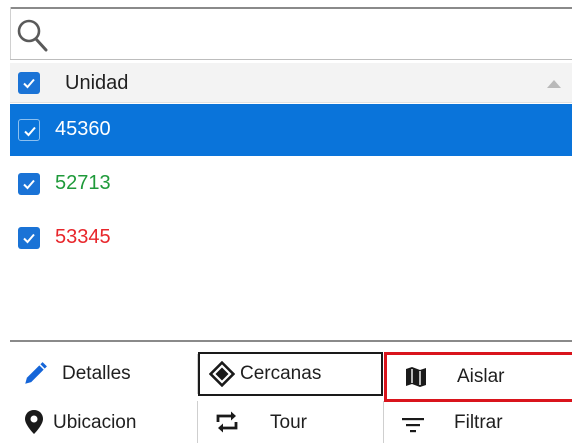 This screenshot has width=572, height=445. What do you see at coordinates (95, 422) in the screenshot?
I see `location-label: Ubicacion` at bounding box center [95, 422].